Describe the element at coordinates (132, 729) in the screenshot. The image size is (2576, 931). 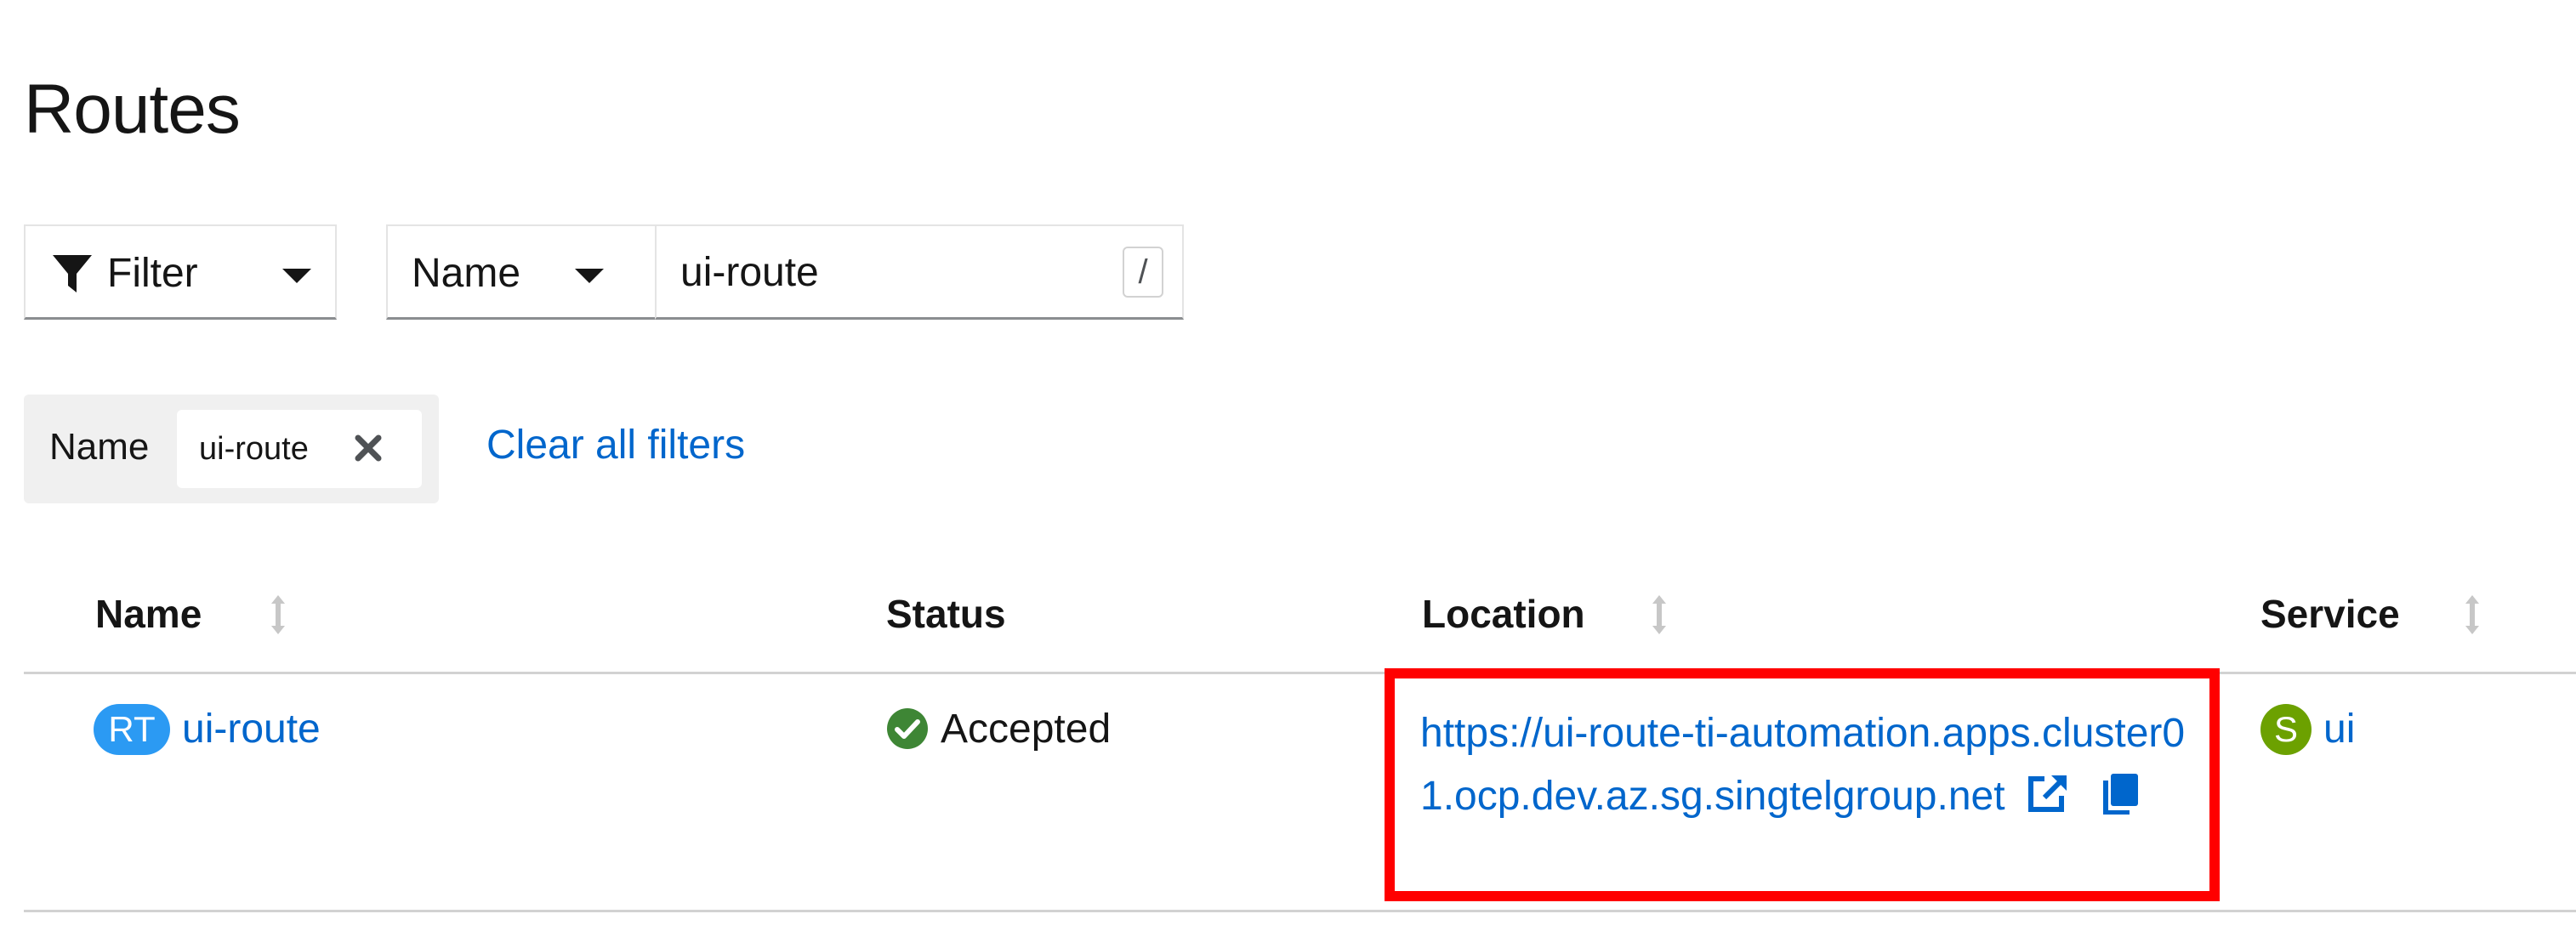
I see `route-badge: RT` at that location.